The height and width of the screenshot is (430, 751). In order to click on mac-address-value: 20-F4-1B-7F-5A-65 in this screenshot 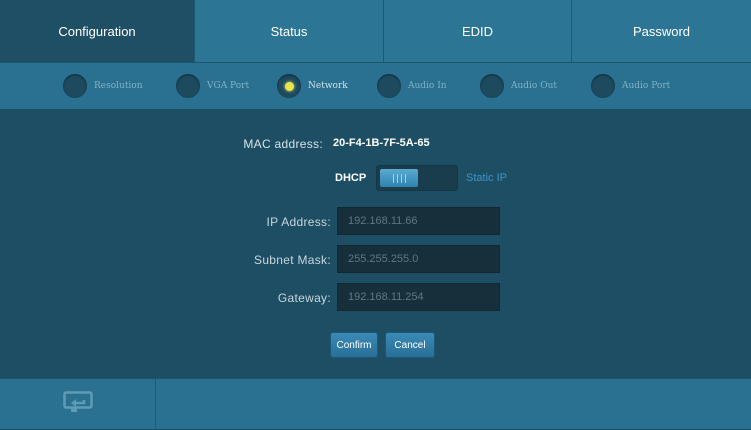, I will do `click(381, 143)`.